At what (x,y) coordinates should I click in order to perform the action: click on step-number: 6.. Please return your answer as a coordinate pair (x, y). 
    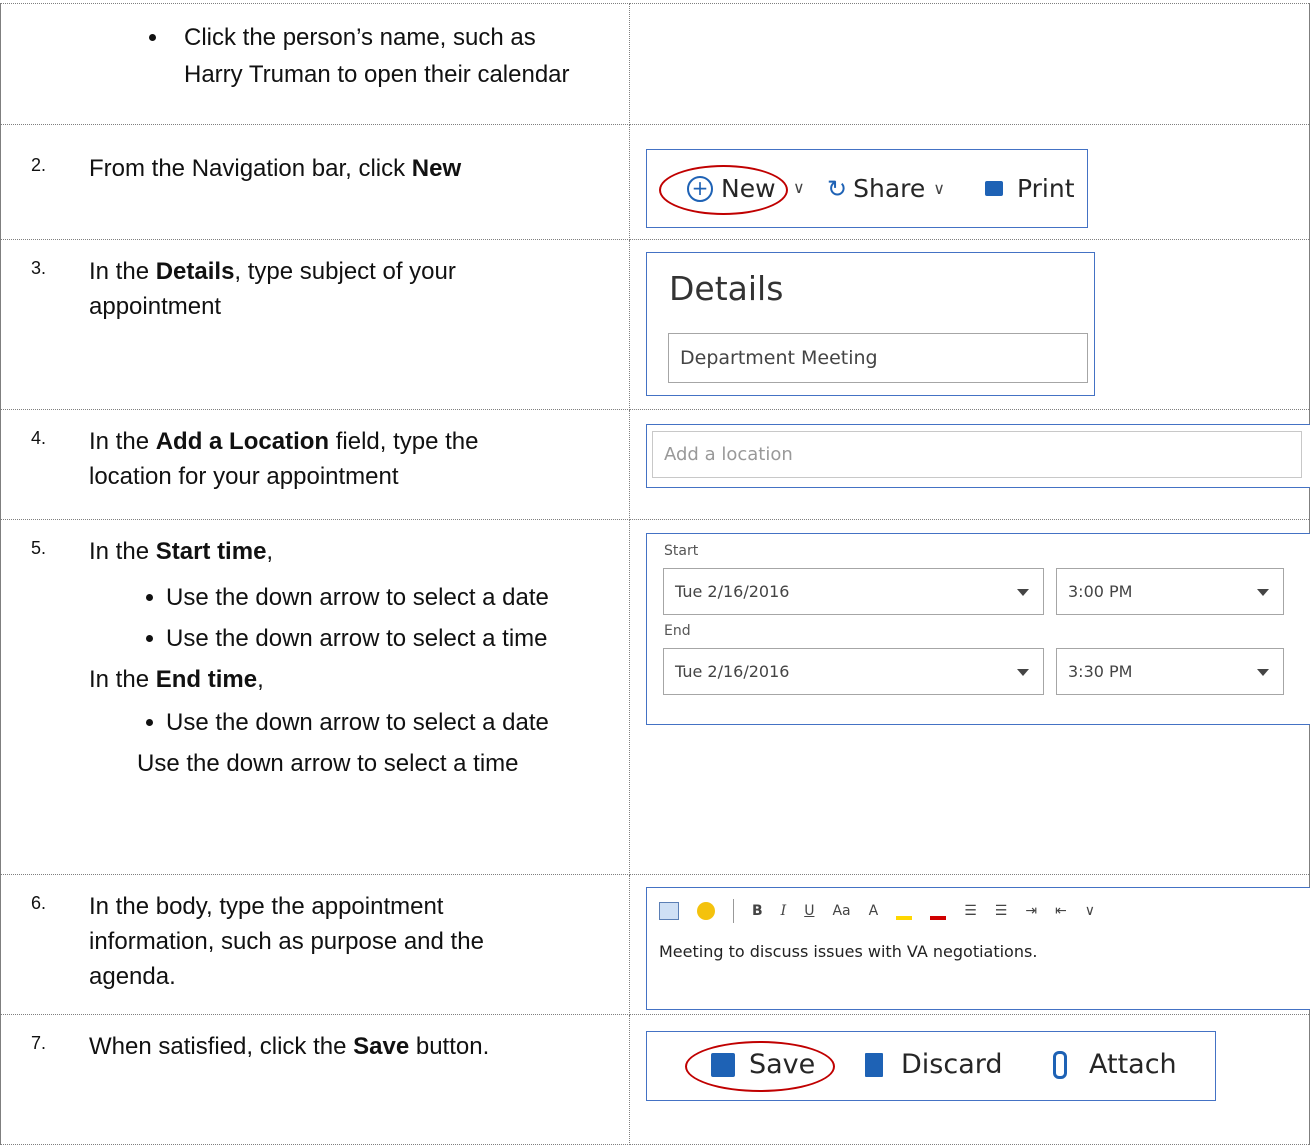
    Looking at the image, I should click on (39, 903).